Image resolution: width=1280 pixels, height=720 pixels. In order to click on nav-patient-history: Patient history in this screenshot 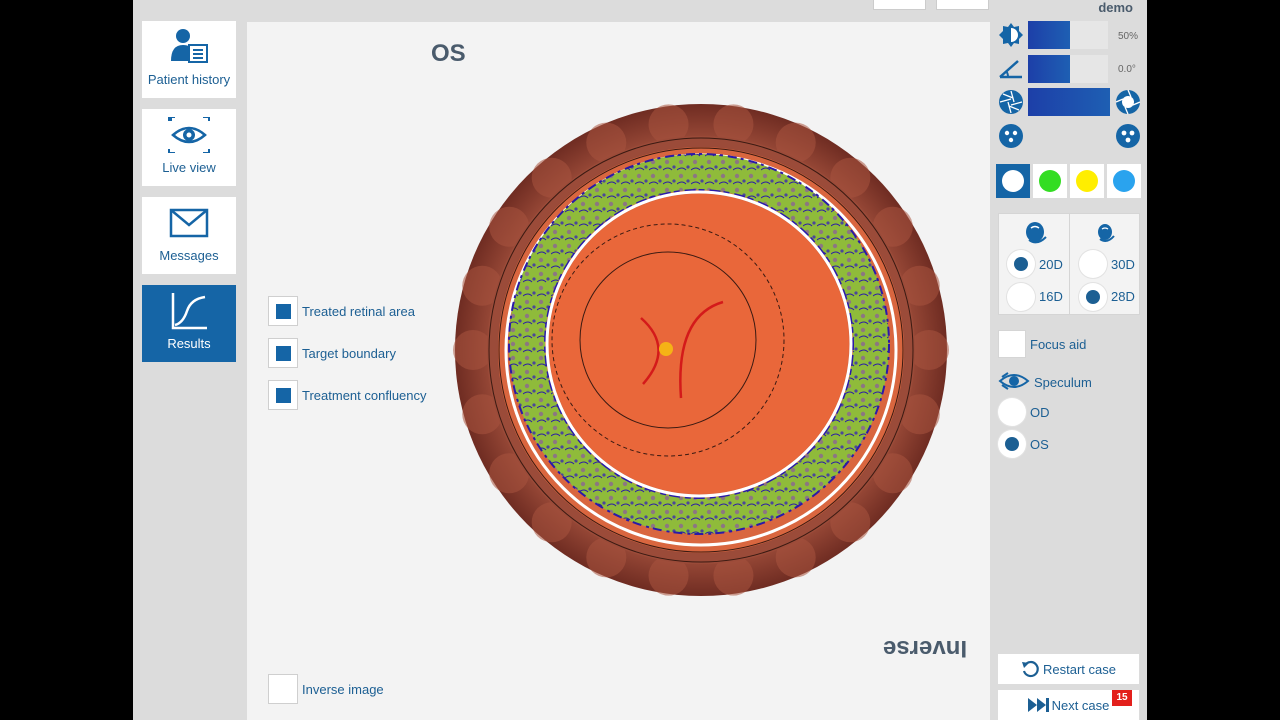, I will do `click(189, 59)`.